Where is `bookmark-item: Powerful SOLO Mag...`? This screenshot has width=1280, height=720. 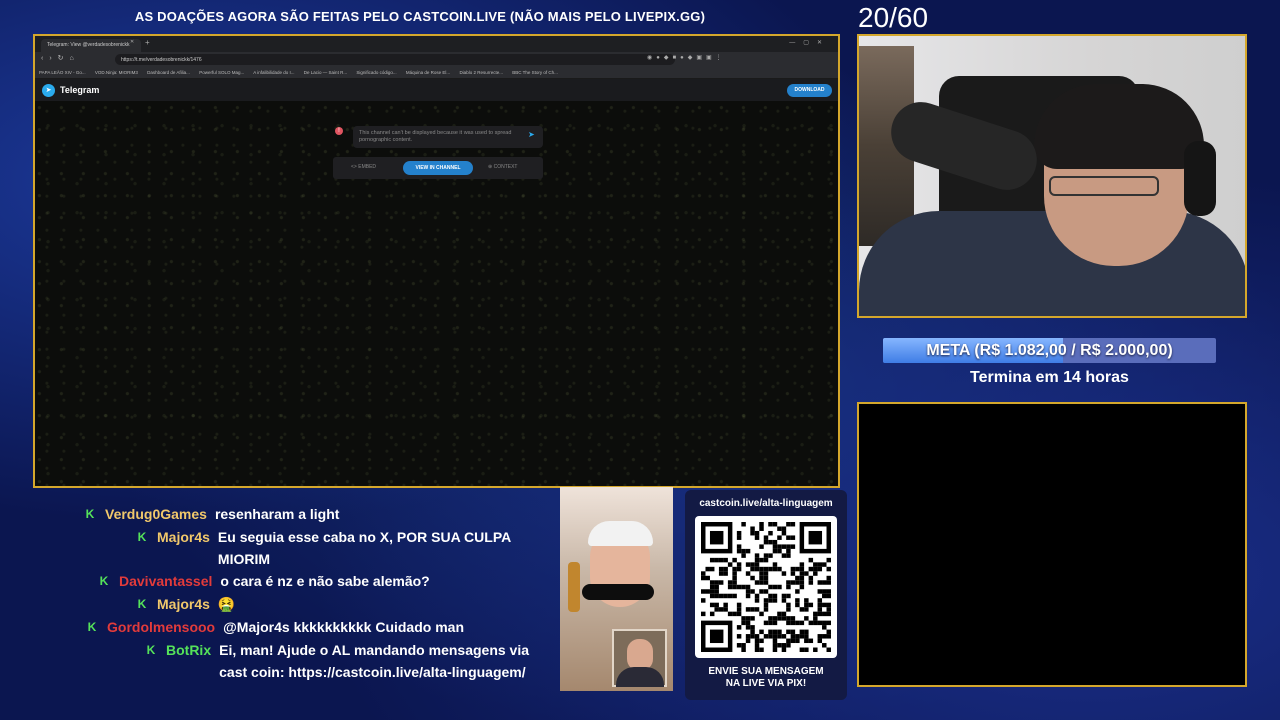
bookmark-item: Powerful SOLO Mag... is located at coordinates (221, 72).